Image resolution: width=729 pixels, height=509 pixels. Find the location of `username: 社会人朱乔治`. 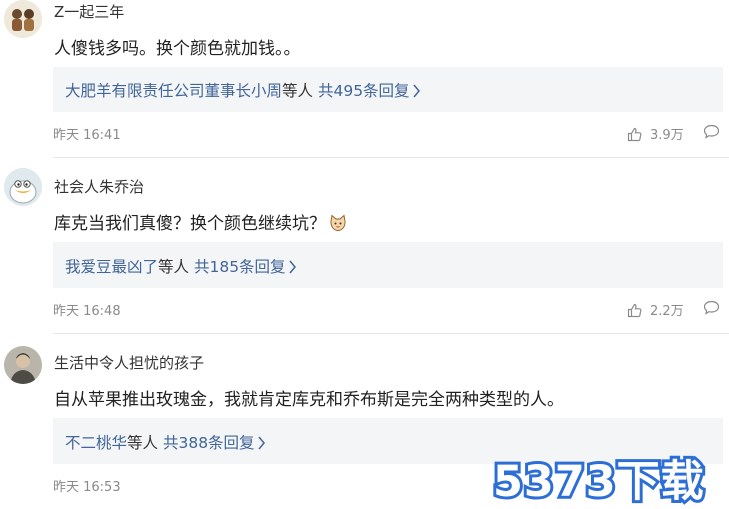

username: 社会人朱乔治 is located at coordinates (99, 186).